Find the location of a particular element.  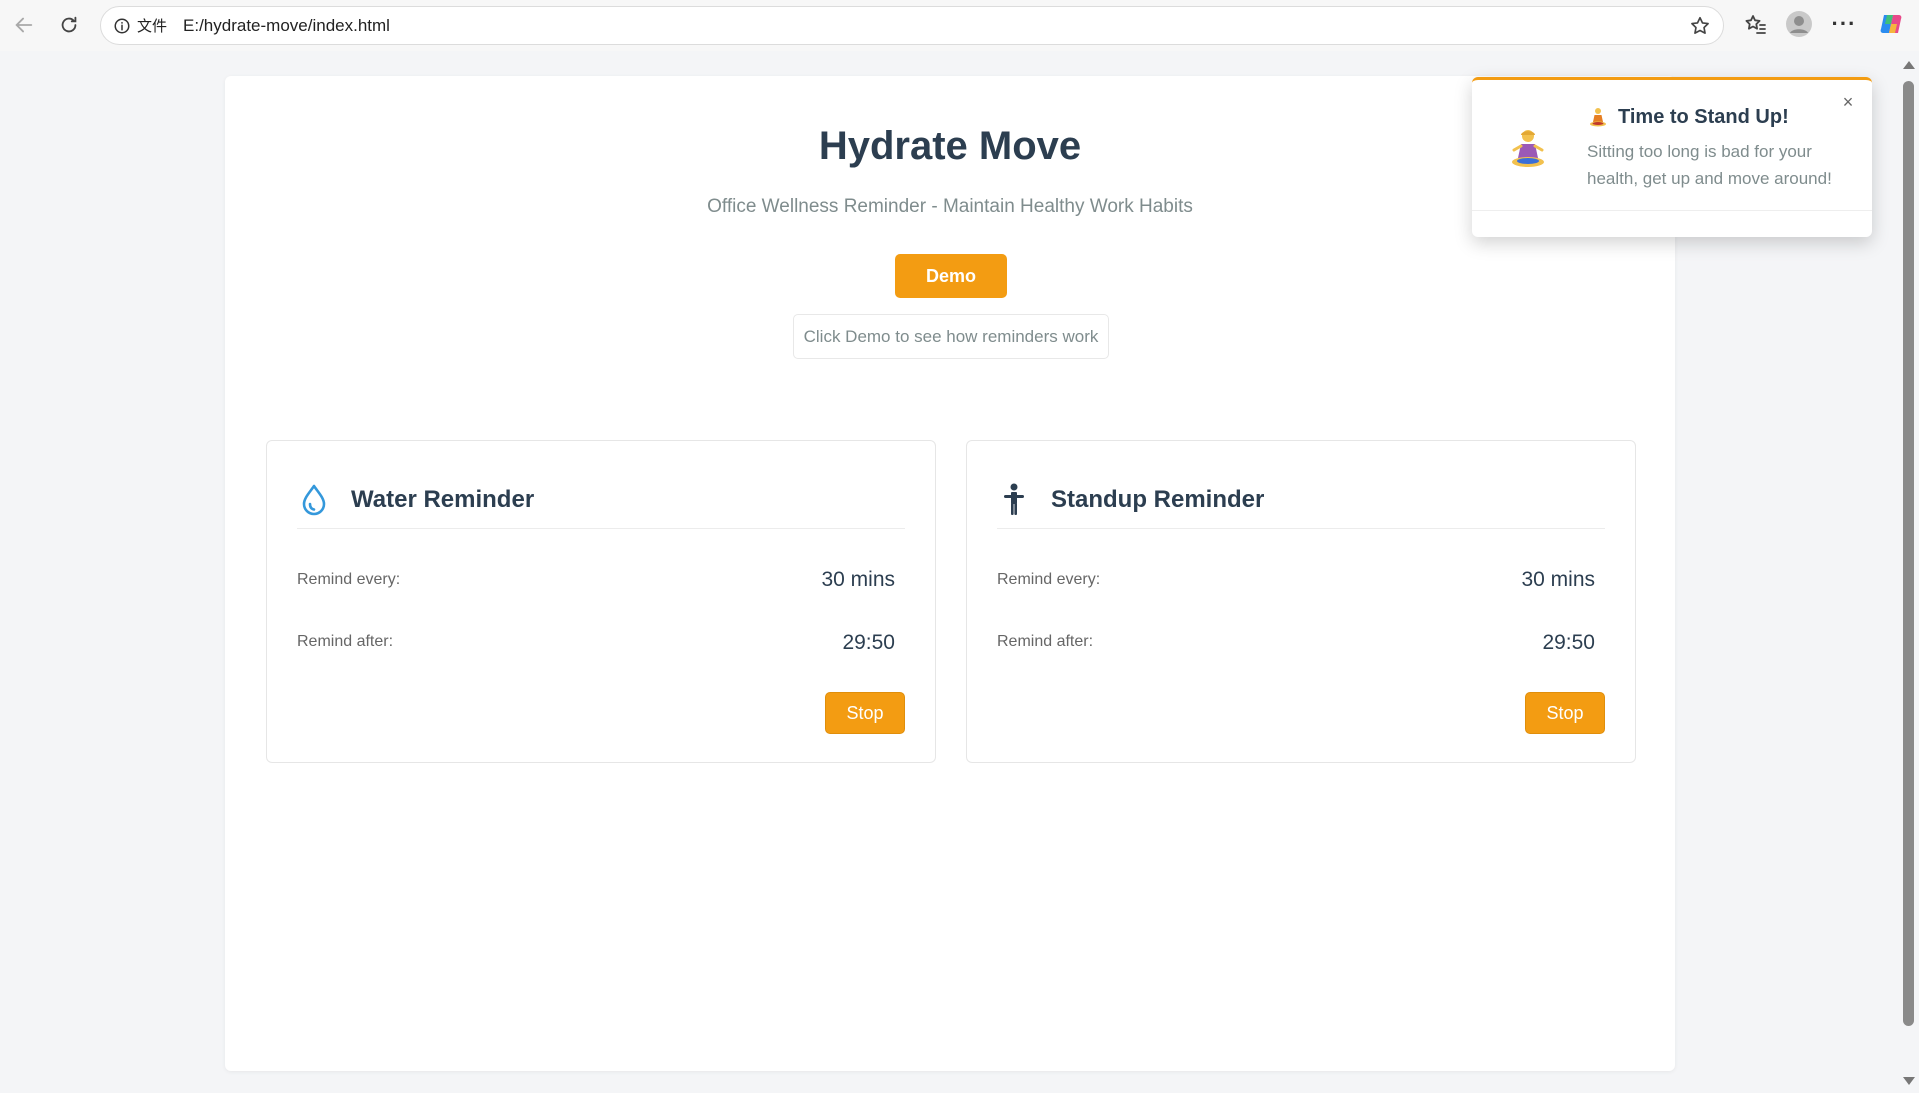

vertical-scrollbar is located at coordinates (1909, 572).